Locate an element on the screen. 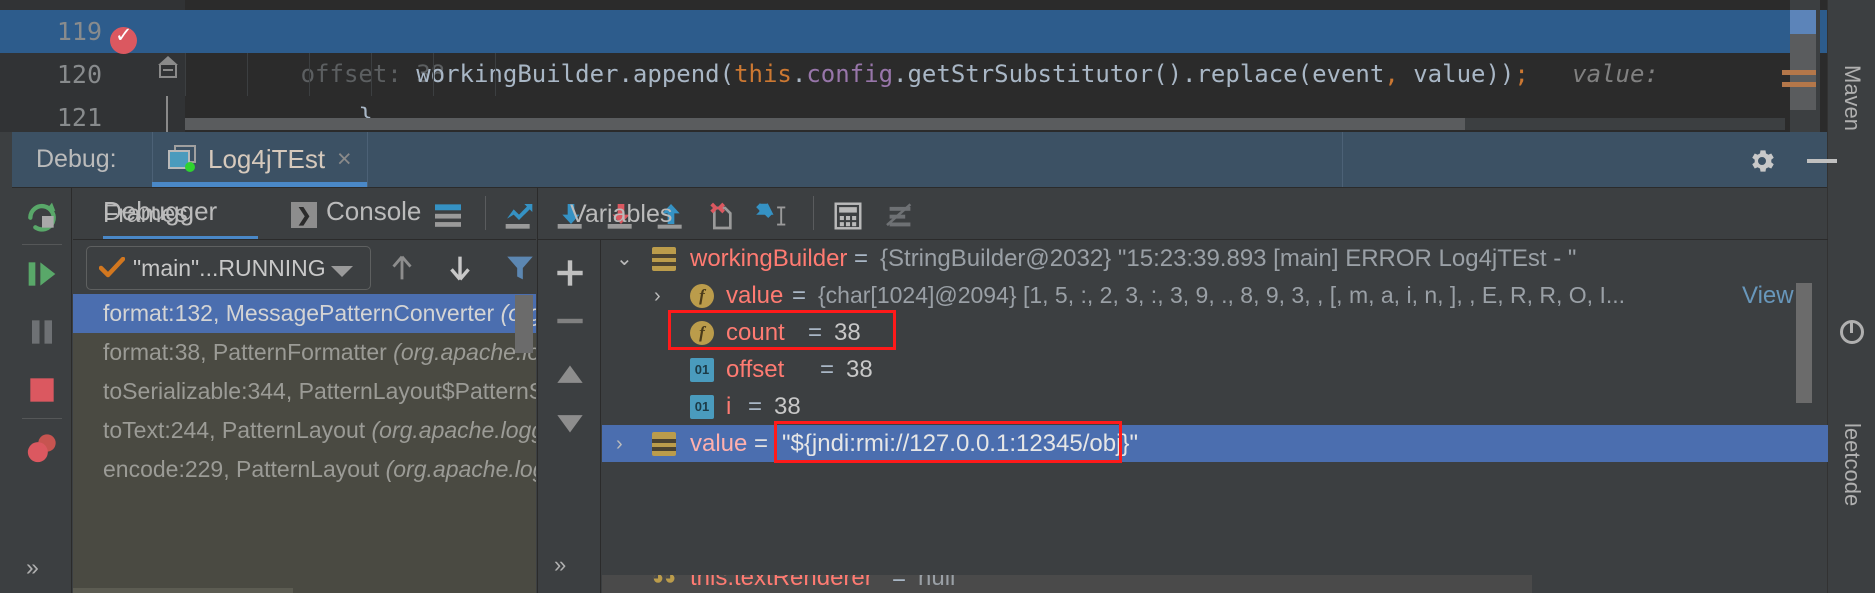  frame-method-1: format:38, PatternFormatter is located at coordinates (248, 352).